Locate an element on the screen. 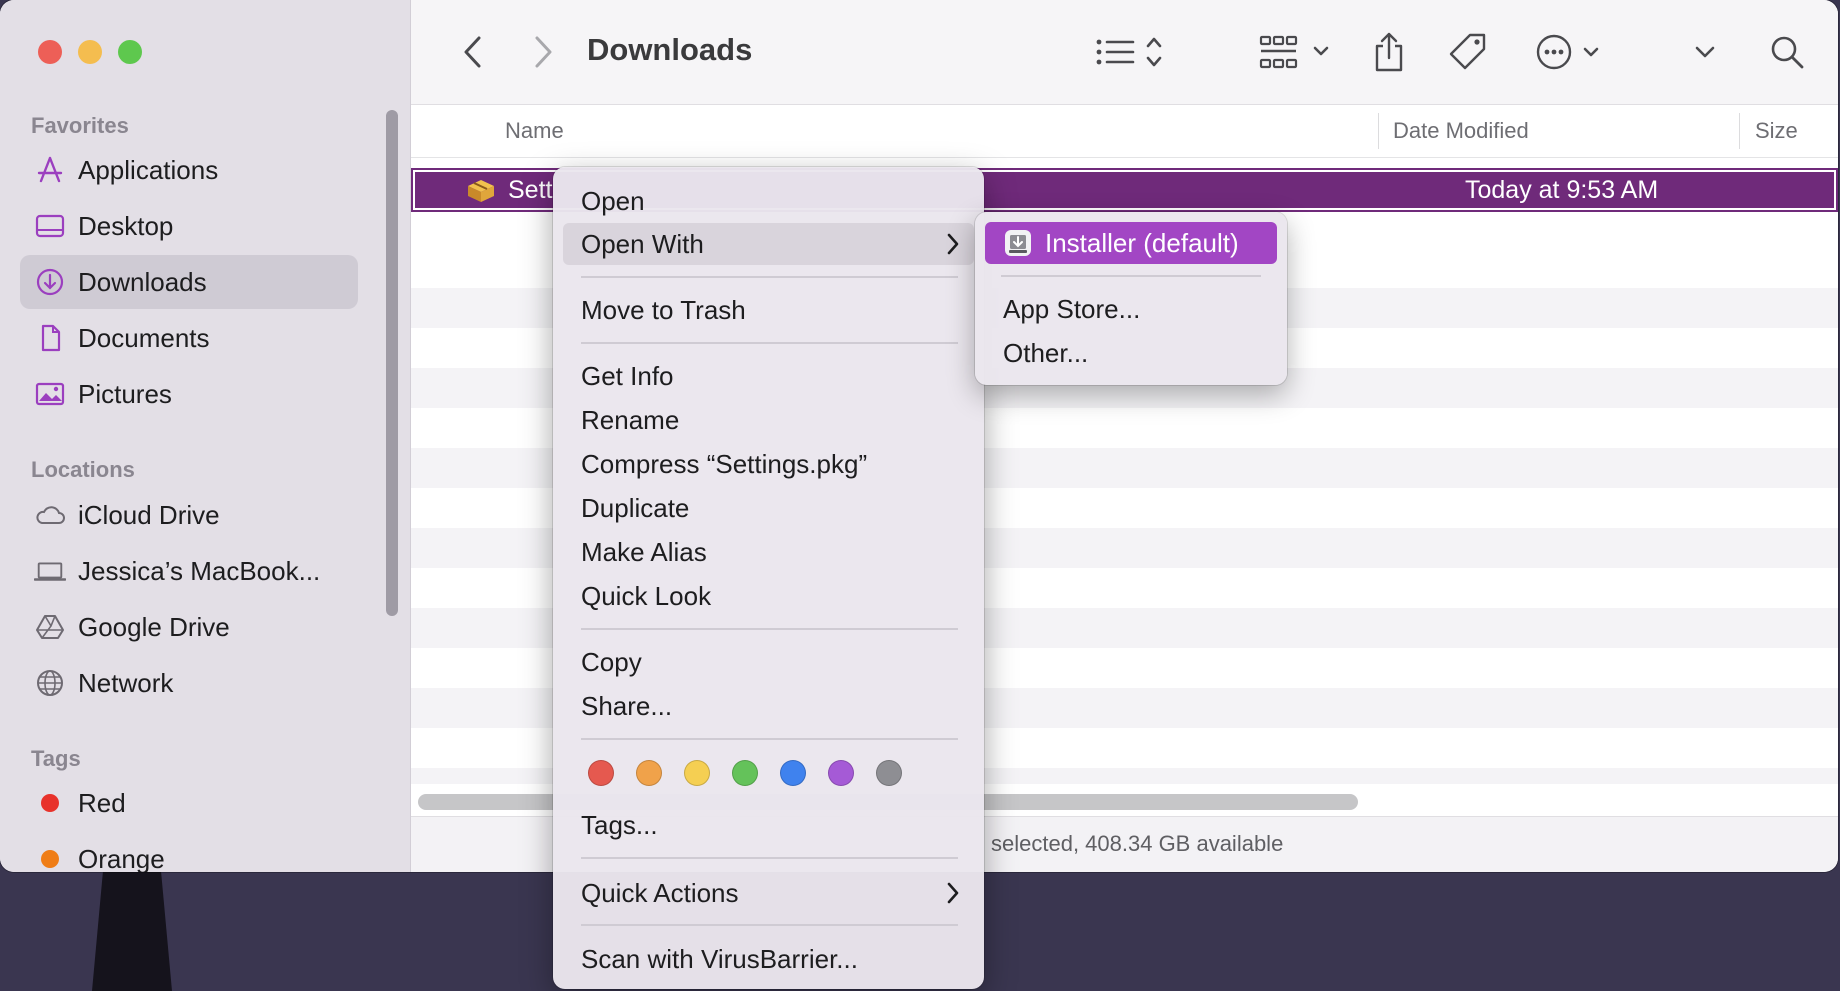 This screenshot has height=991, width=1840. sidebar-item-label: Orange is located at coordinates (121, 858).